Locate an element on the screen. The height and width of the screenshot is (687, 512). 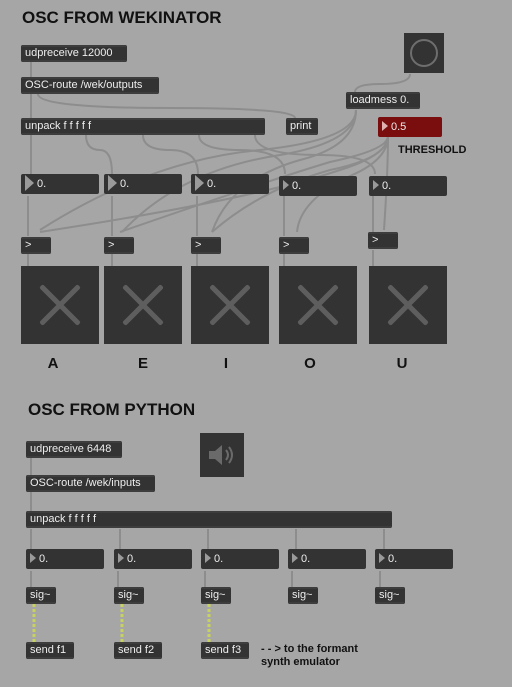
greater-than-object-5: > is located at coordinates (383, 240).